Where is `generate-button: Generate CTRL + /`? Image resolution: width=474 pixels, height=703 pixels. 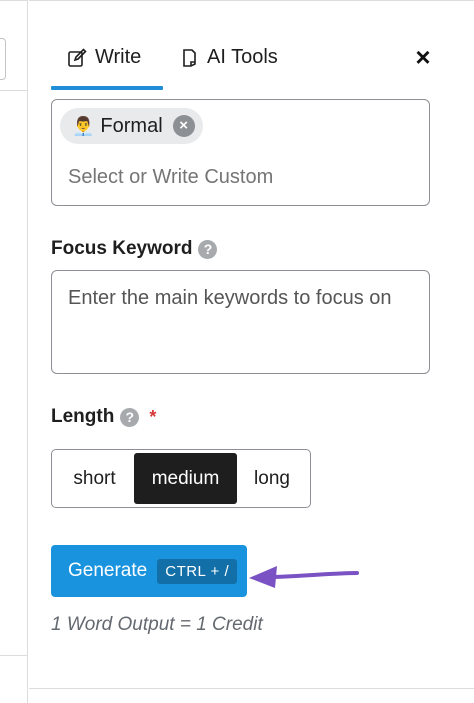 generate-button: Generate CTRL + / is located at coordinates (149, 571).